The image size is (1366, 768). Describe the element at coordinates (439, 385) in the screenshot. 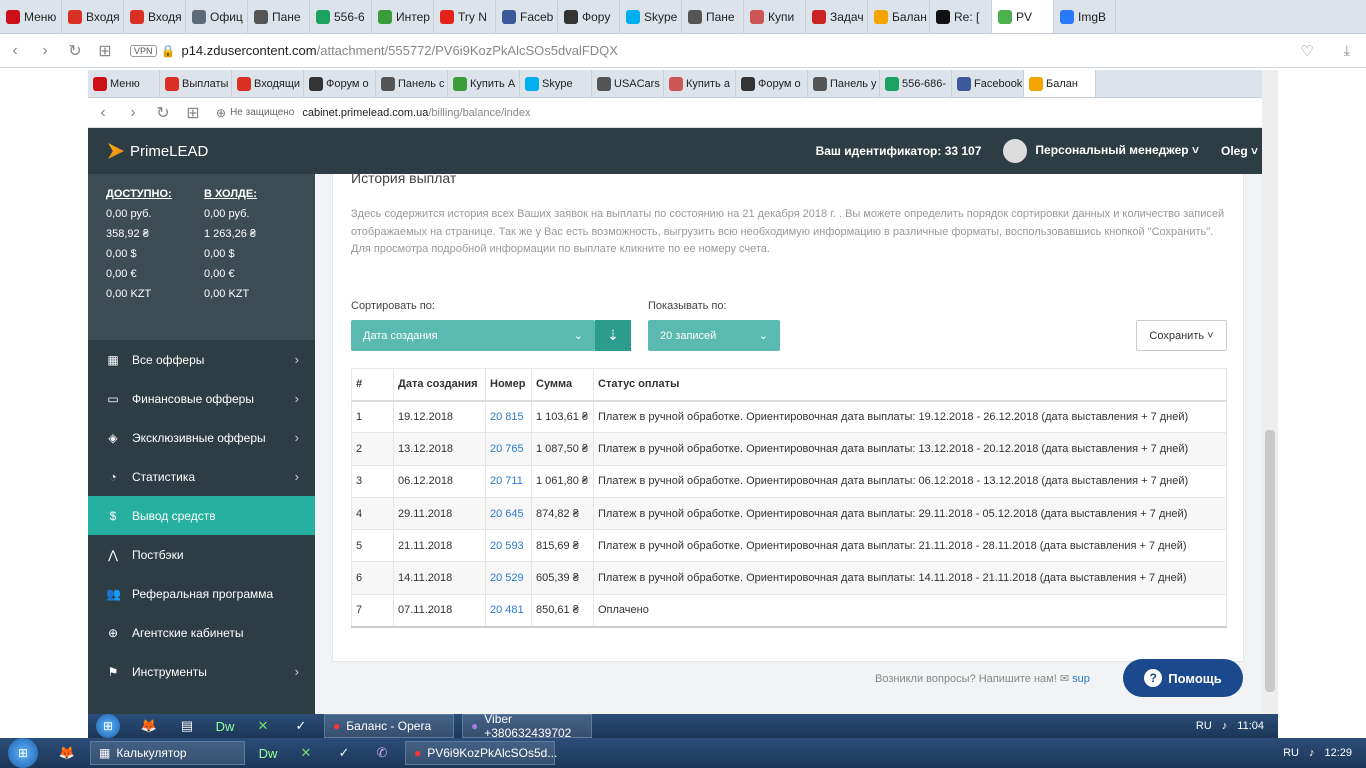

I see `table-header: Дата создания` at that location.